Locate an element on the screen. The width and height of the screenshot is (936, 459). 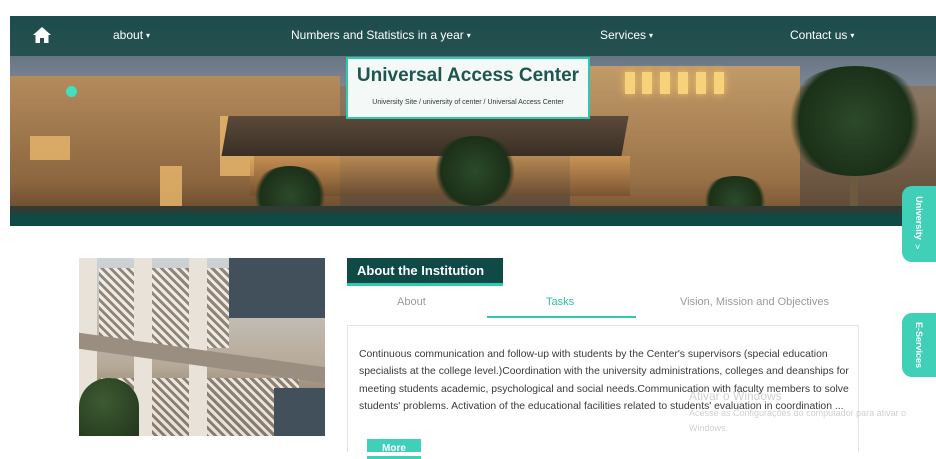
hero-window is located at coordinates (50, 148).